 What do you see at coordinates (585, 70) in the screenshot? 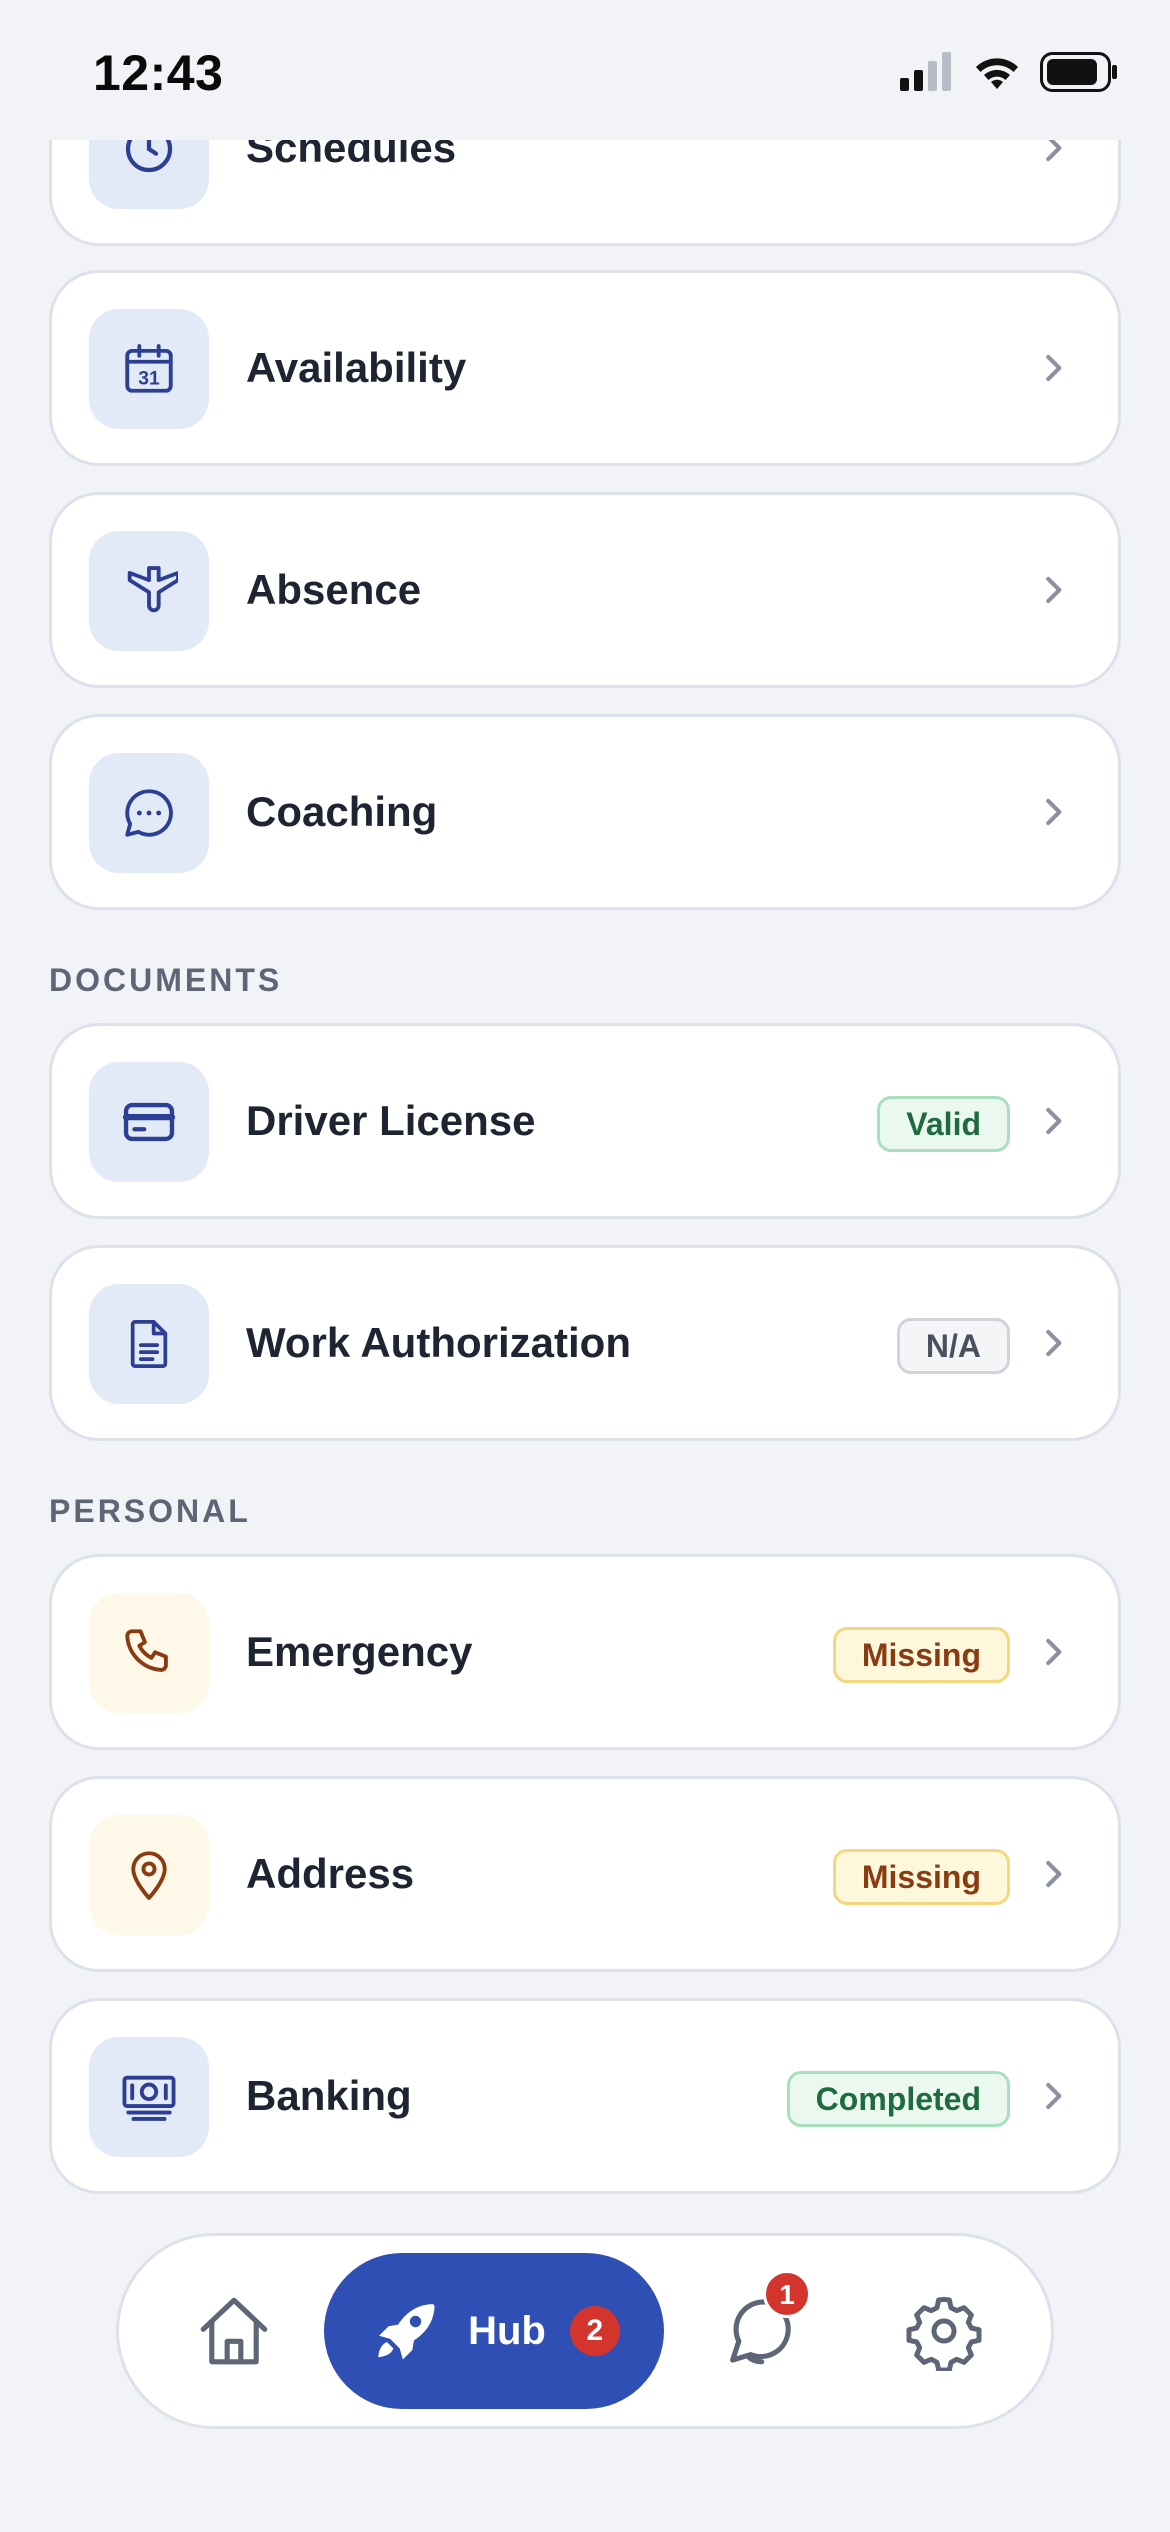
I see `status-bar: 12:43` at bounding box center [585, 70].